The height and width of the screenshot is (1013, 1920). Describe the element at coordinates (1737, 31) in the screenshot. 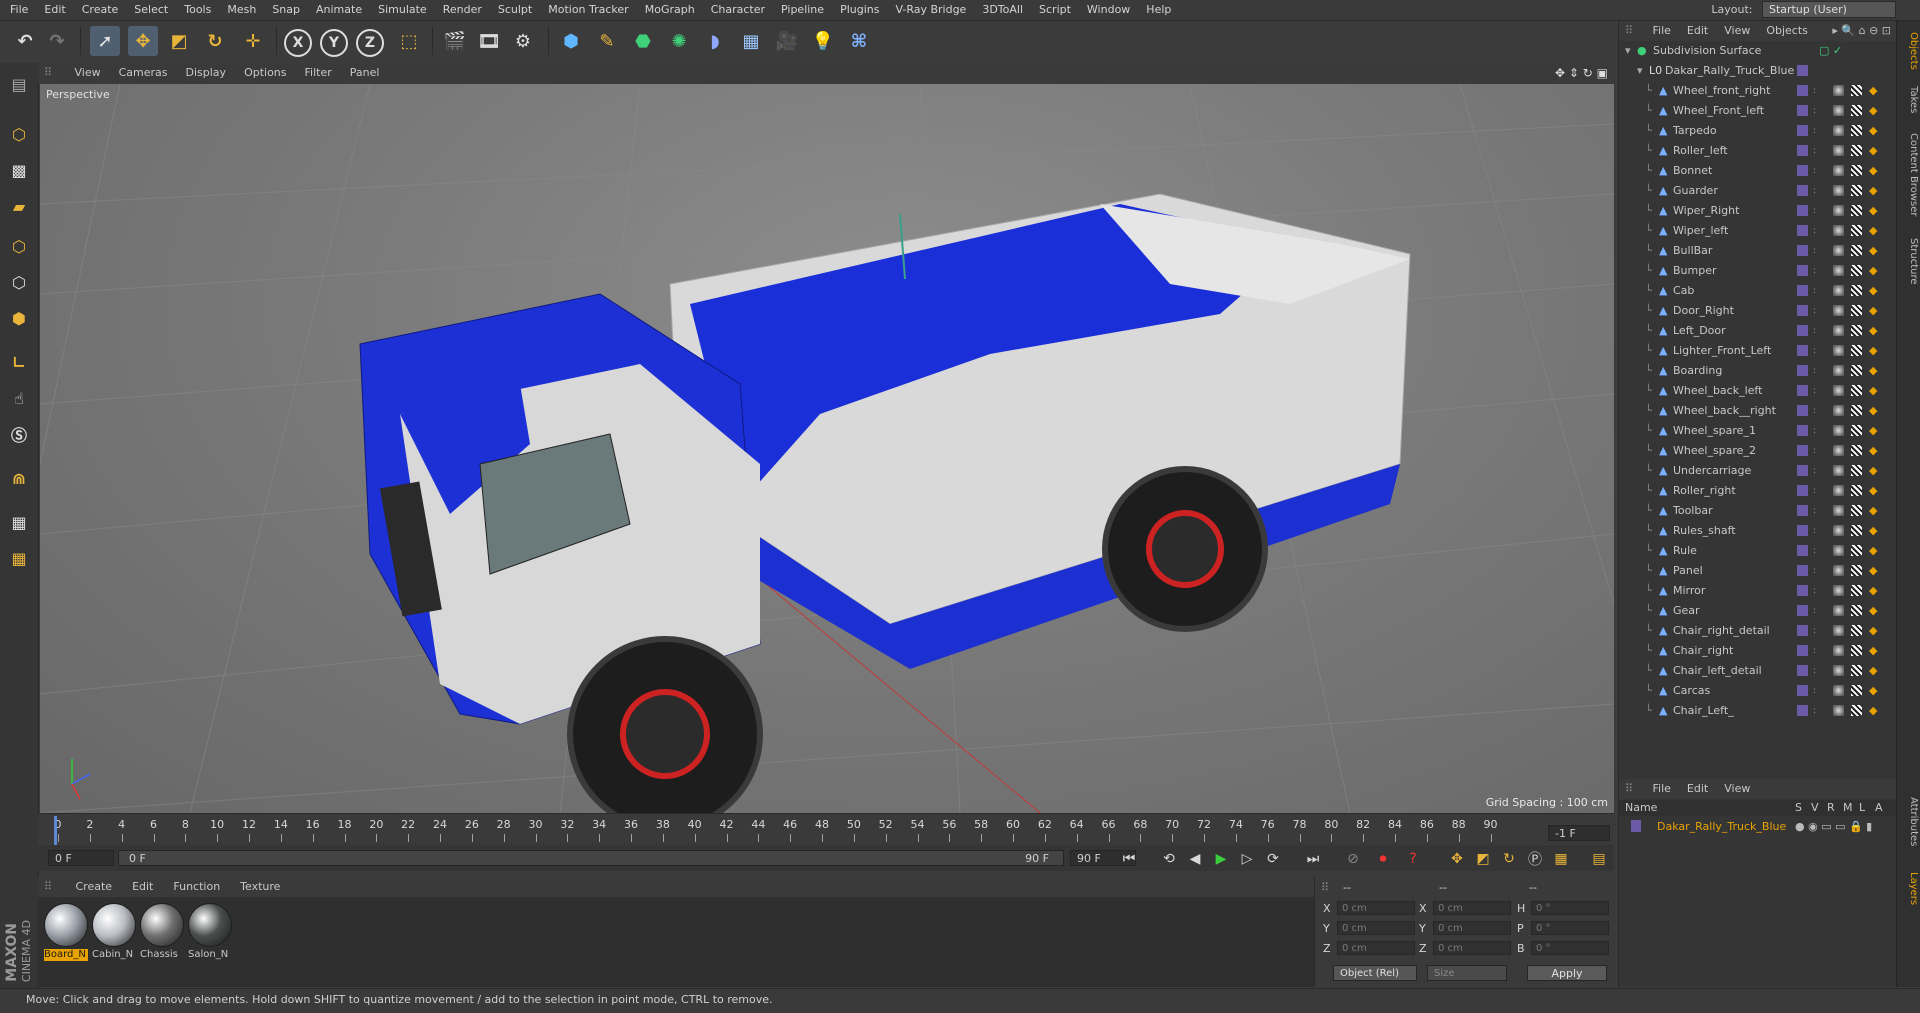

I see `object-menu-view: View` at that location.